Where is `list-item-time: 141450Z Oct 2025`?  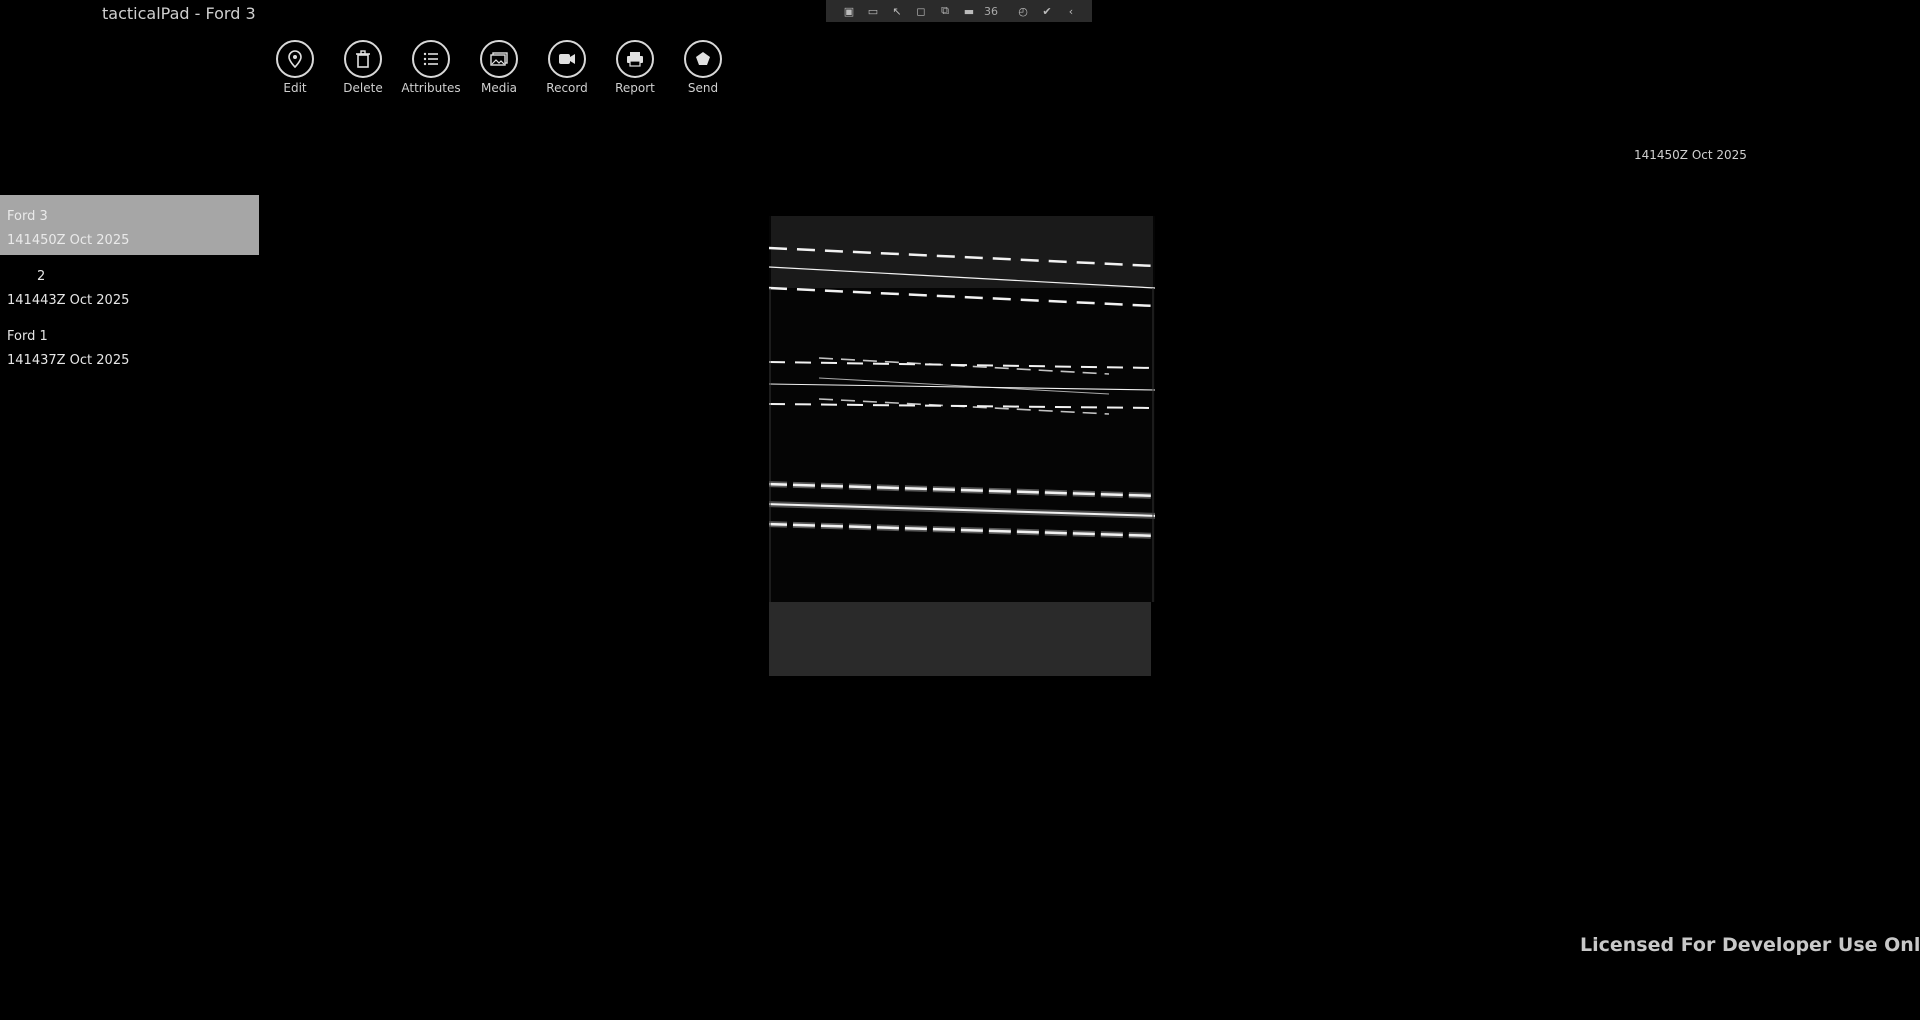 list-item-time: 141450Z Oct 2025 is located at coordinates (68, 240).